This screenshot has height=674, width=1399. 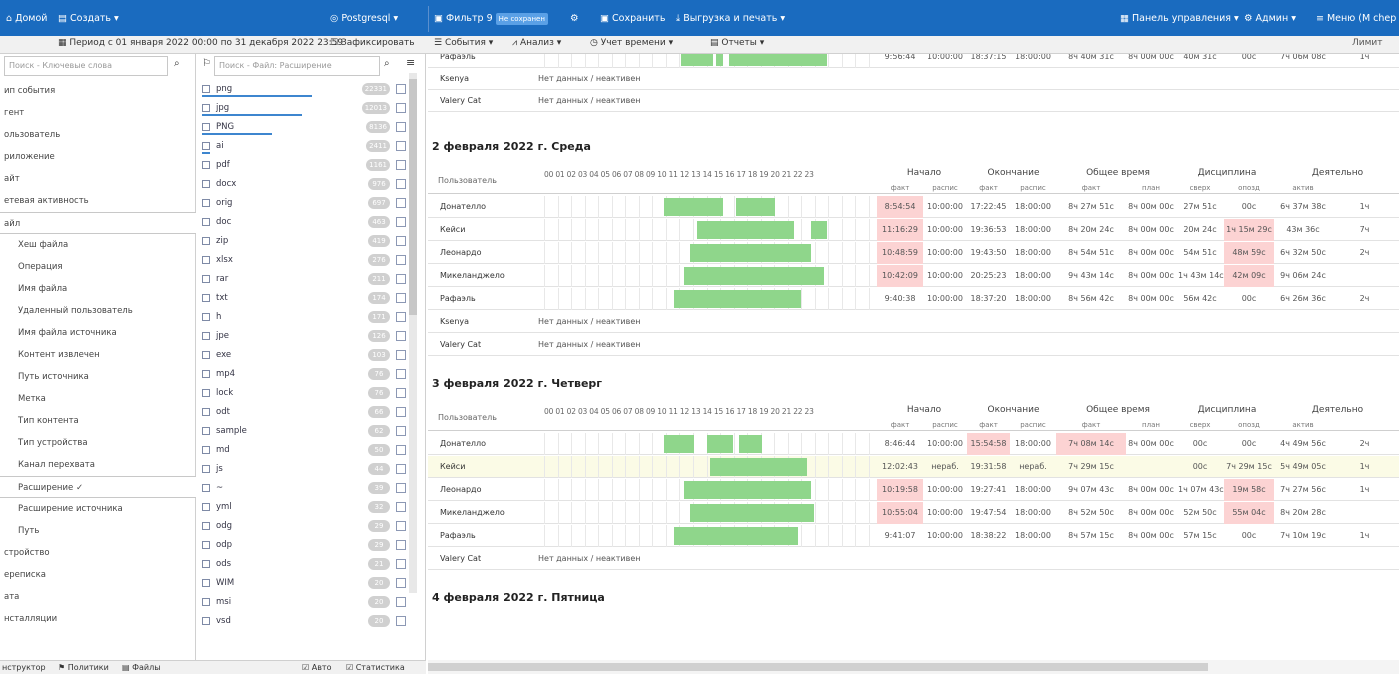 I want to click on category-item: ереписка, so click(x=98, y=575).